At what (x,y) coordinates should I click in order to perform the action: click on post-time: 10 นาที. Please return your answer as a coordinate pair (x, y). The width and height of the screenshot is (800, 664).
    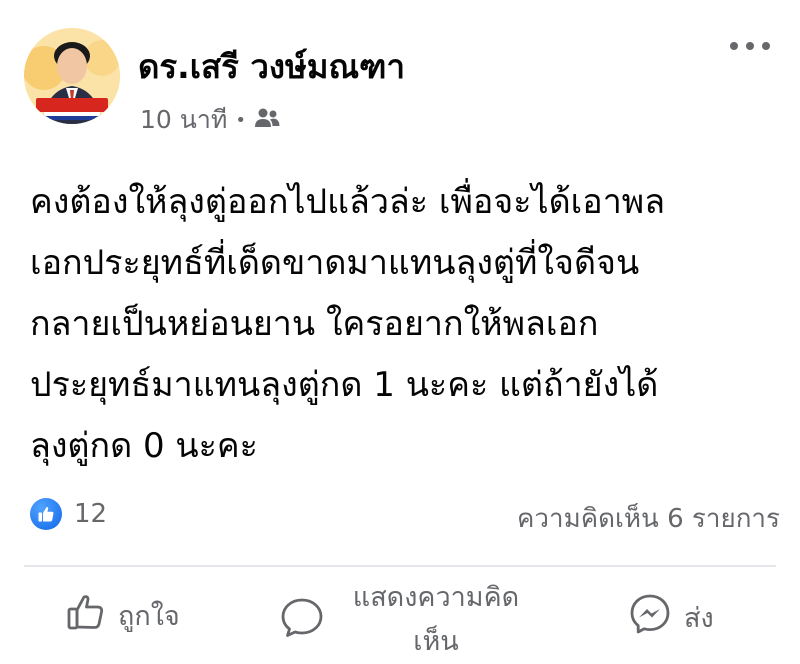
    Looking at the image, I should click on (183, 120).